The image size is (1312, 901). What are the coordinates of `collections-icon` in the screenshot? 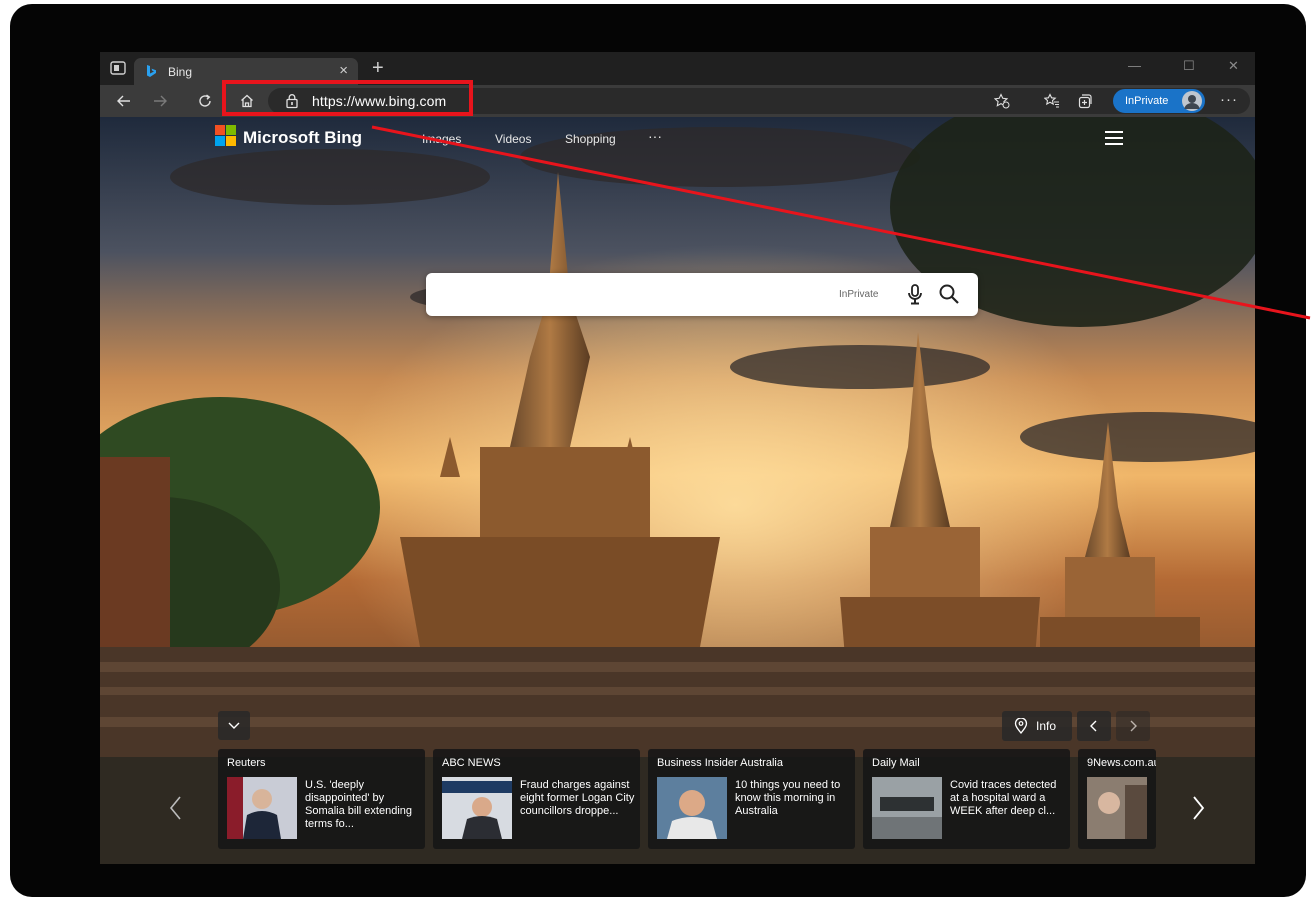 It's located at (1085, 101).